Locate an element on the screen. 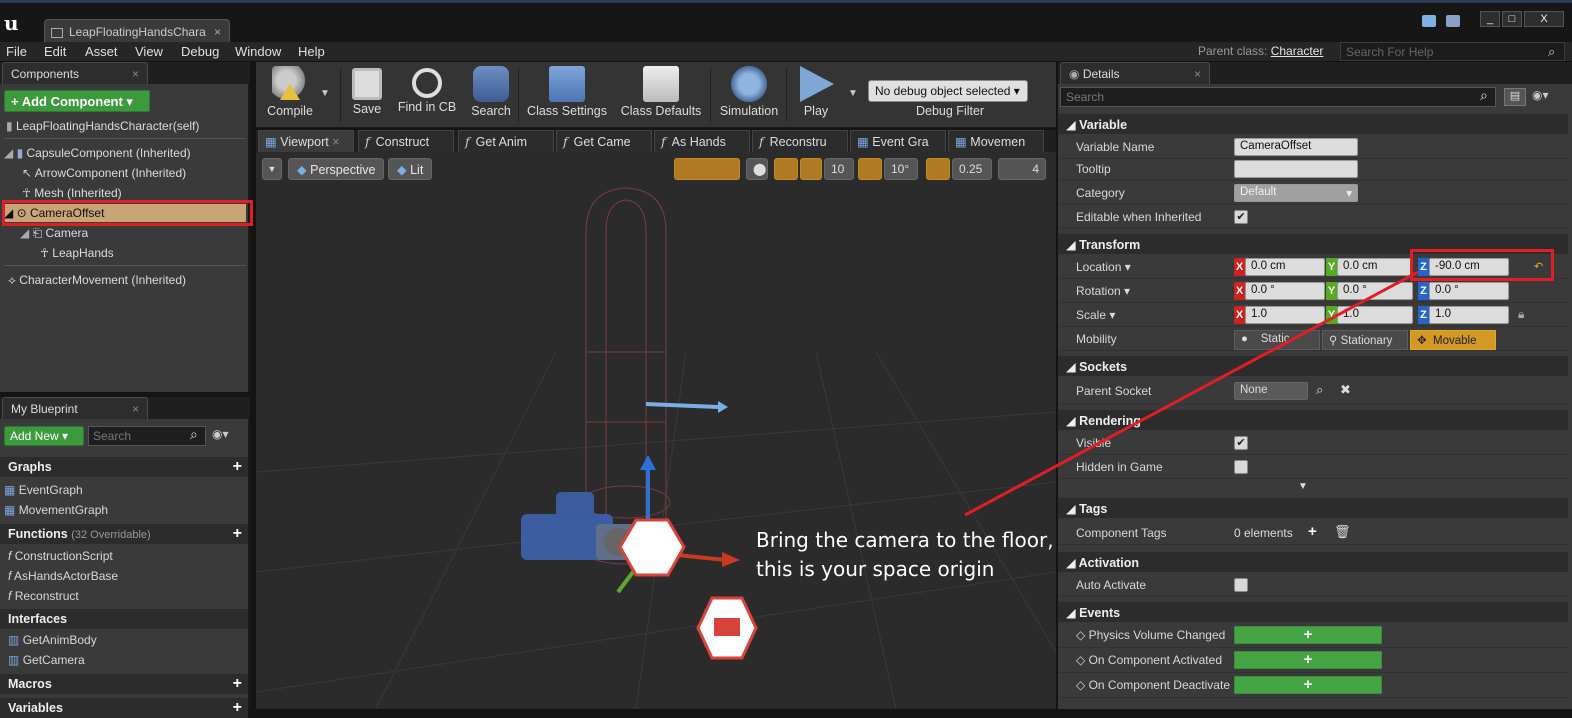 The image size is (1572, 718). rotation-x-field: 0.0 ° is located at coordinates (1285, 291).